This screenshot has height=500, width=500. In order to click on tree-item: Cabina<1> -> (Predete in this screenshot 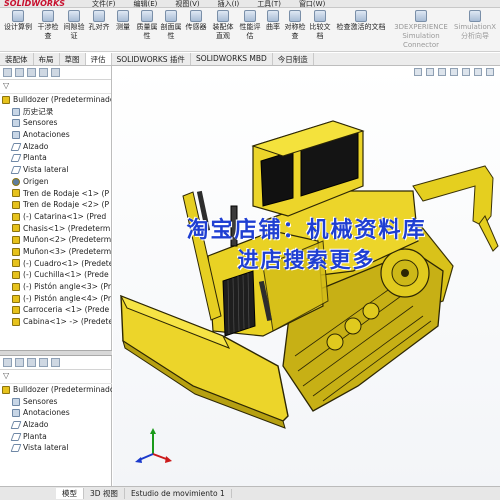, I will do `click(55, 322)`.